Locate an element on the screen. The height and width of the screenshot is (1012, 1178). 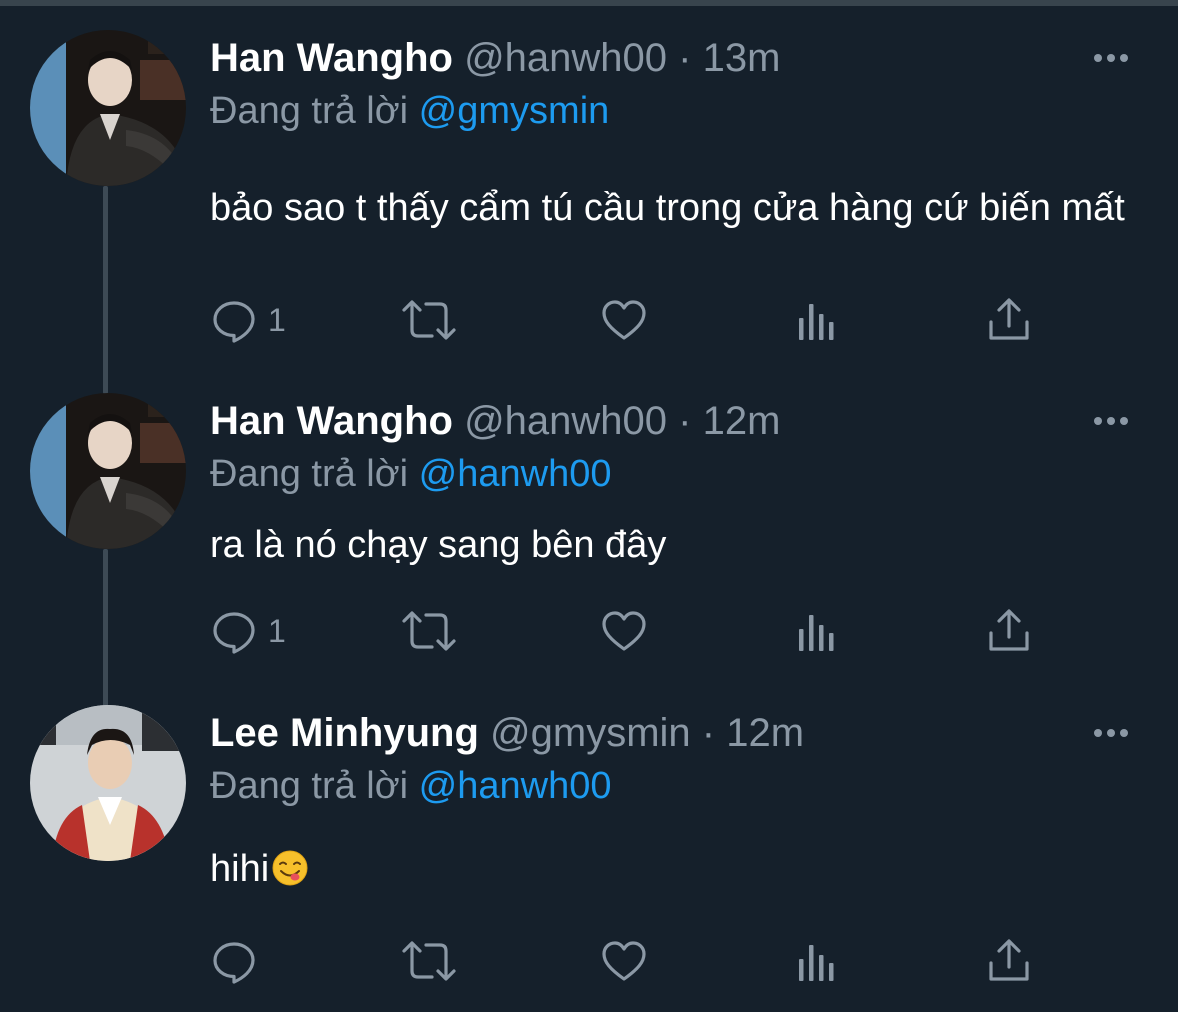
tweet-text: ra là nó chạy sang bên đây is located at coordinates (438, 545).